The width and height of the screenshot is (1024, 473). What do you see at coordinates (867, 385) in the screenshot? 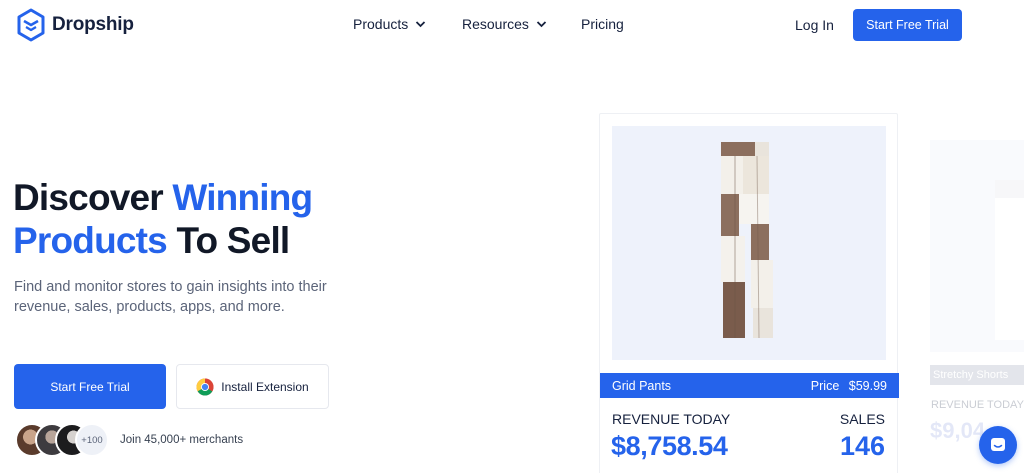
I see `product-price: $59.99` at bounding box center [867, 385].